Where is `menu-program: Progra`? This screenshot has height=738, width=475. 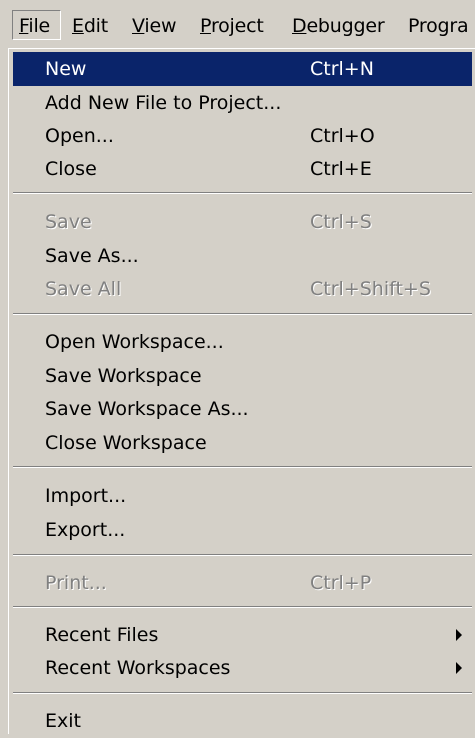
menu-program: Progra is located at coordinates (438, 26).